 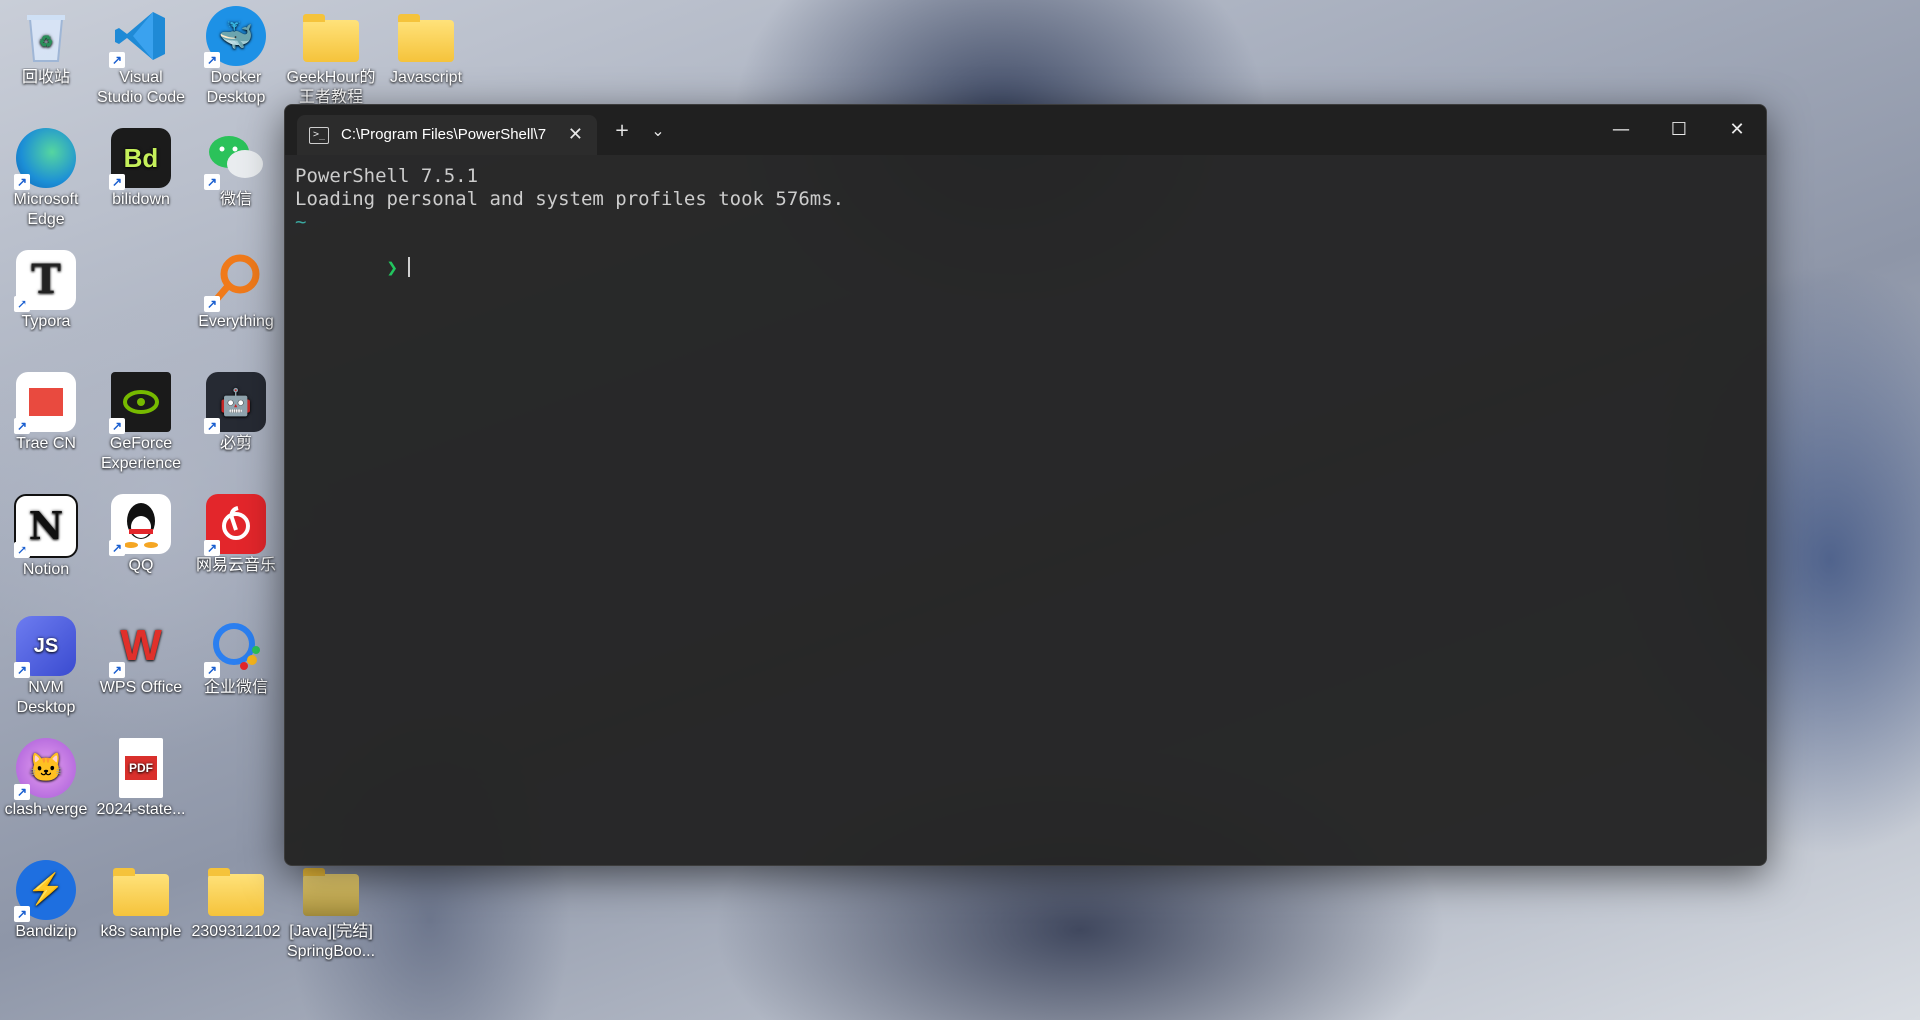 I want to click on desktop-icon-label: 必剪, so click(x=235, y=443).